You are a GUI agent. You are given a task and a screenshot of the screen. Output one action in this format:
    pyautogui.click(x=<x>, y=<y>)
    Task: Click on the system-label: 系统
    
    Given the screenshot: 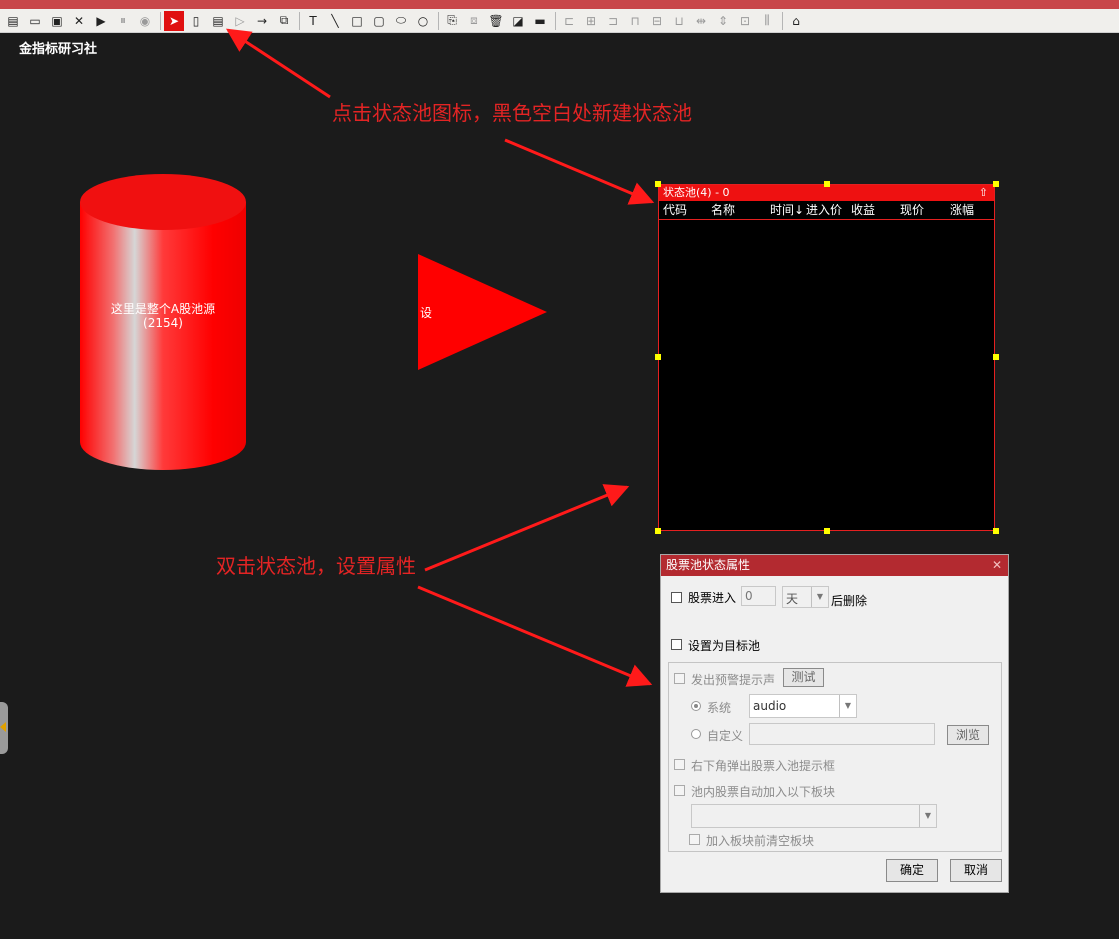 What is the action you would take?
    pyautogui.click(x=719, y=708)
    